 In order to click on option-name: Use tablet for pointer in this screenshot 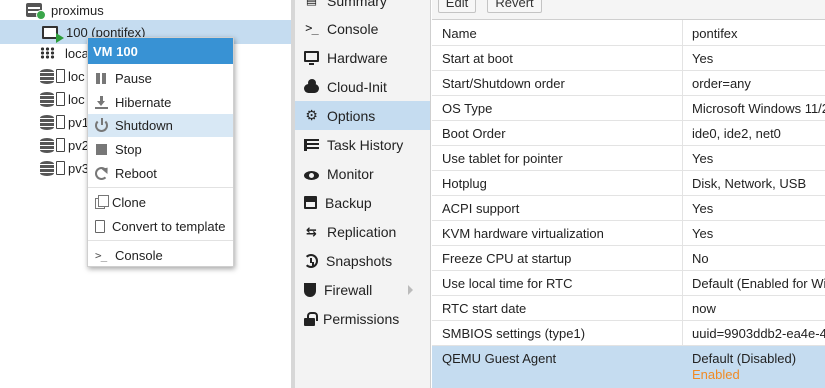, I will do `click(502, 158)`.